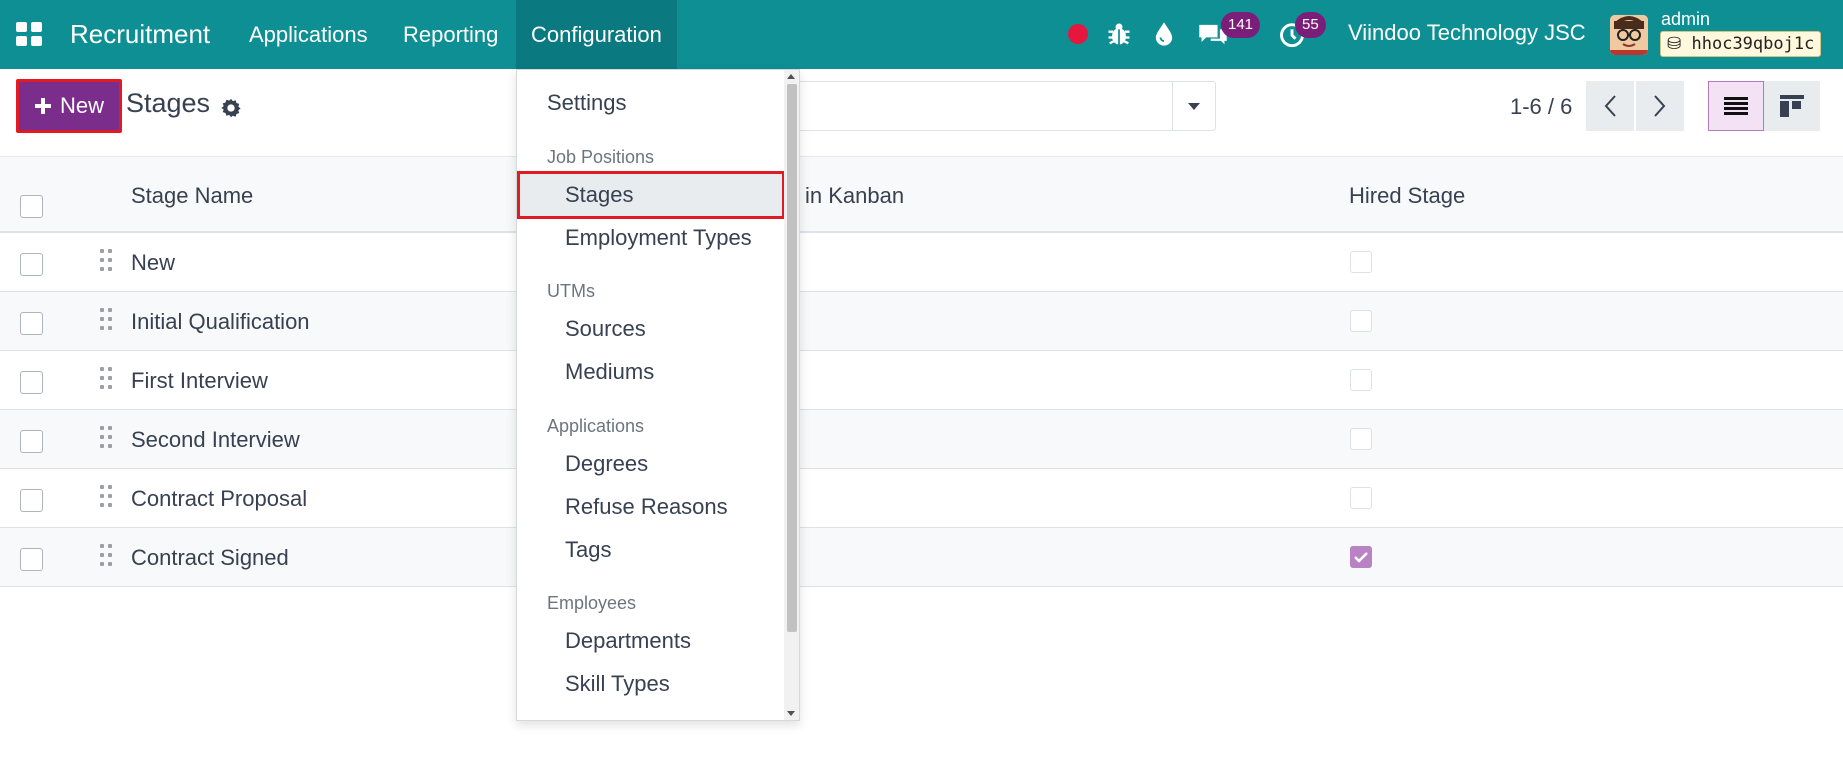 This screenshot has width=1843, height=774. Describe the element at coordinates (220, 321) in the screenshot. I see `stage-name-cell: Initial Qualification` at that location.